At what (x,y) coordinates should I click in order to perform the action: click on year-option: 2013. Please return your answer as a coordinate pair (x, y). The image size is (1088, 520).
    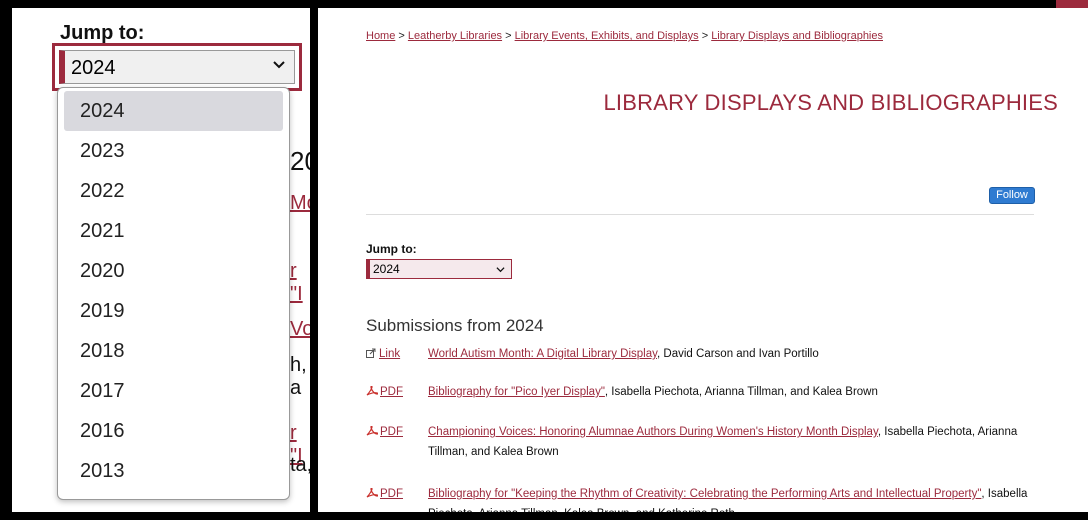
    Looking at the image, I should click on (173, 471).